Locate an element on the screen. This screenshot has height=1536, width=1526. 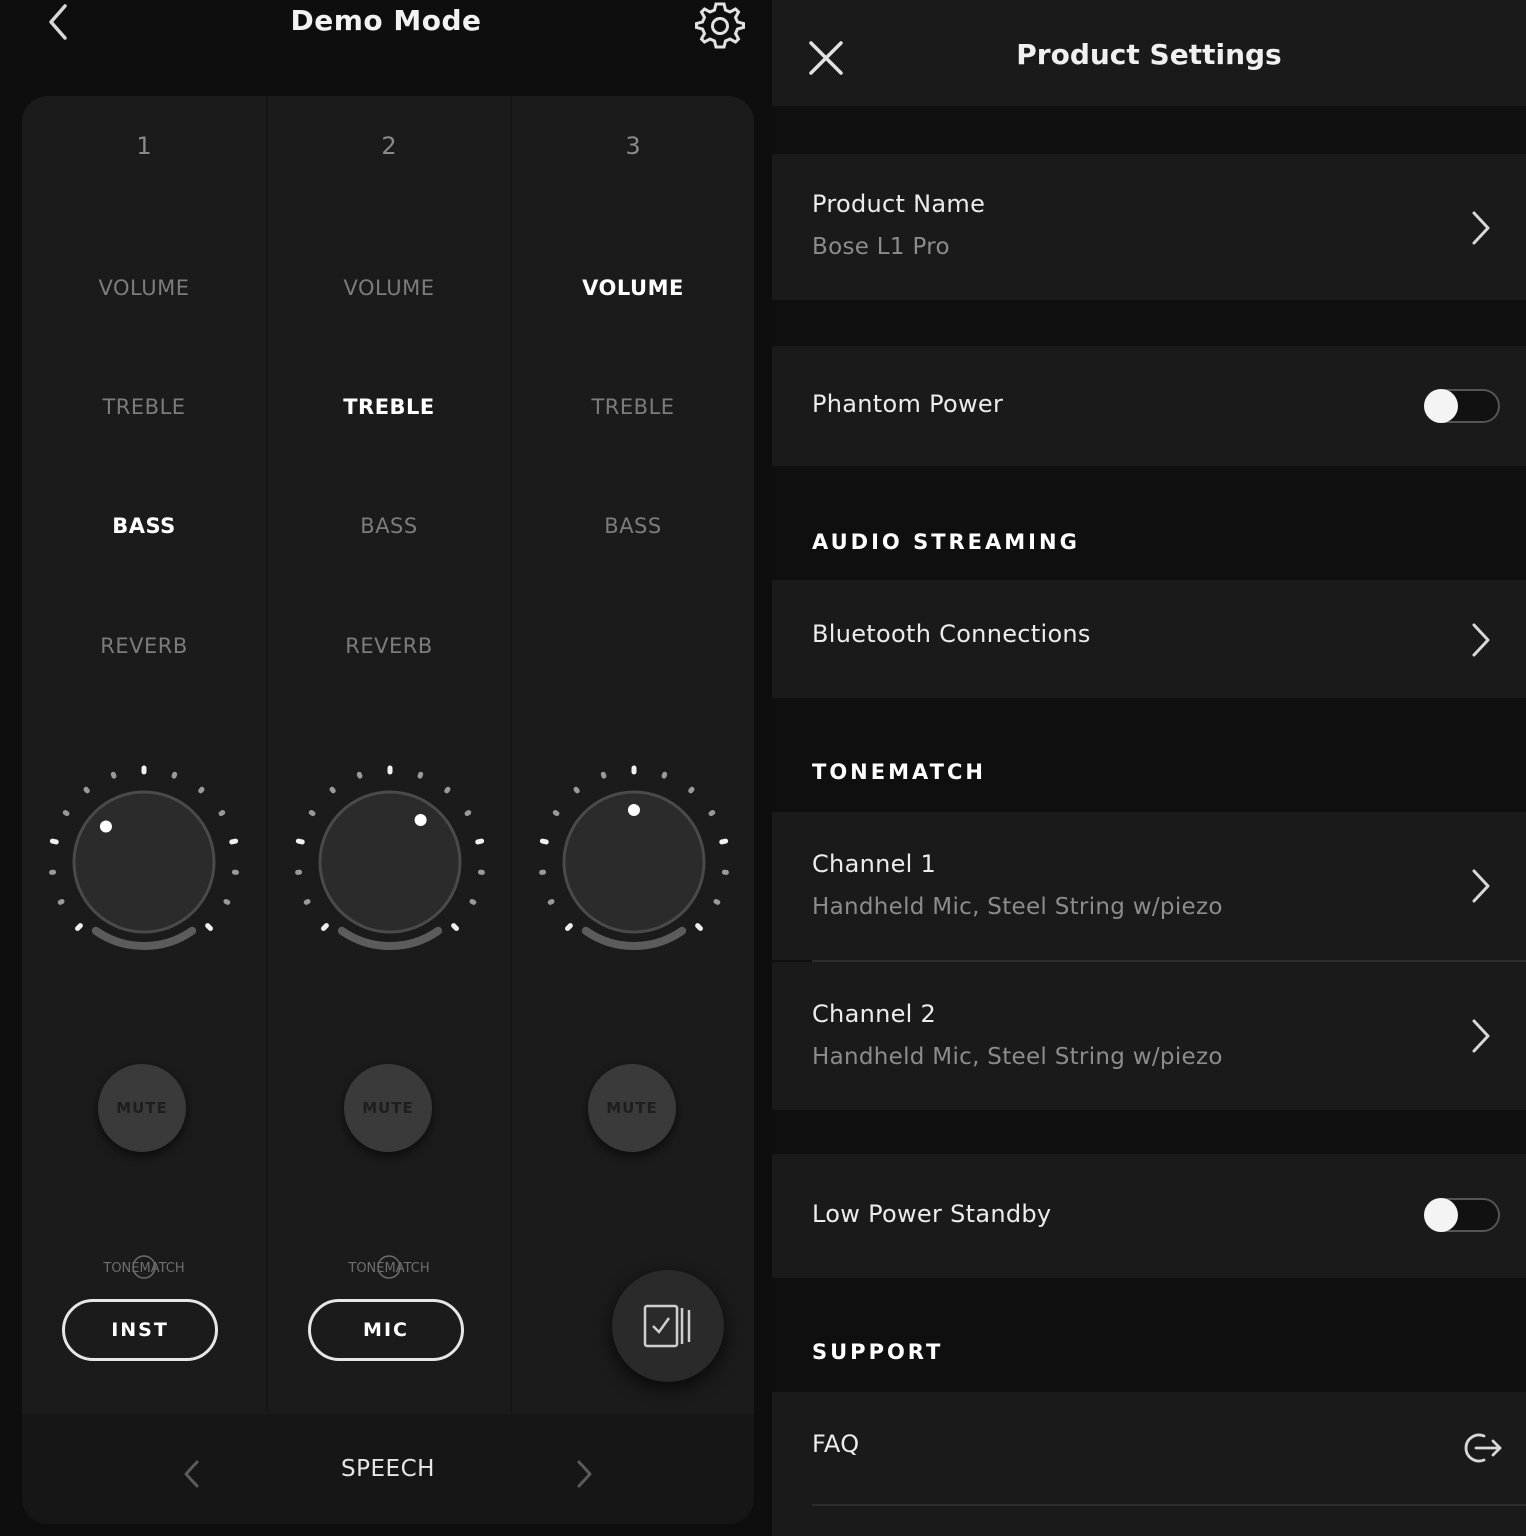
tonematch-inst-button: INST is located at coordinates (140, 1330).